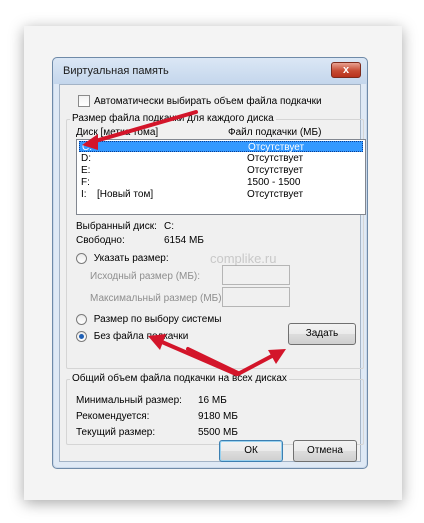  What do you see at coordinates (87, 147) in the screenshot?
I see `drive-letter: C:` at bounding box center [87, 147].